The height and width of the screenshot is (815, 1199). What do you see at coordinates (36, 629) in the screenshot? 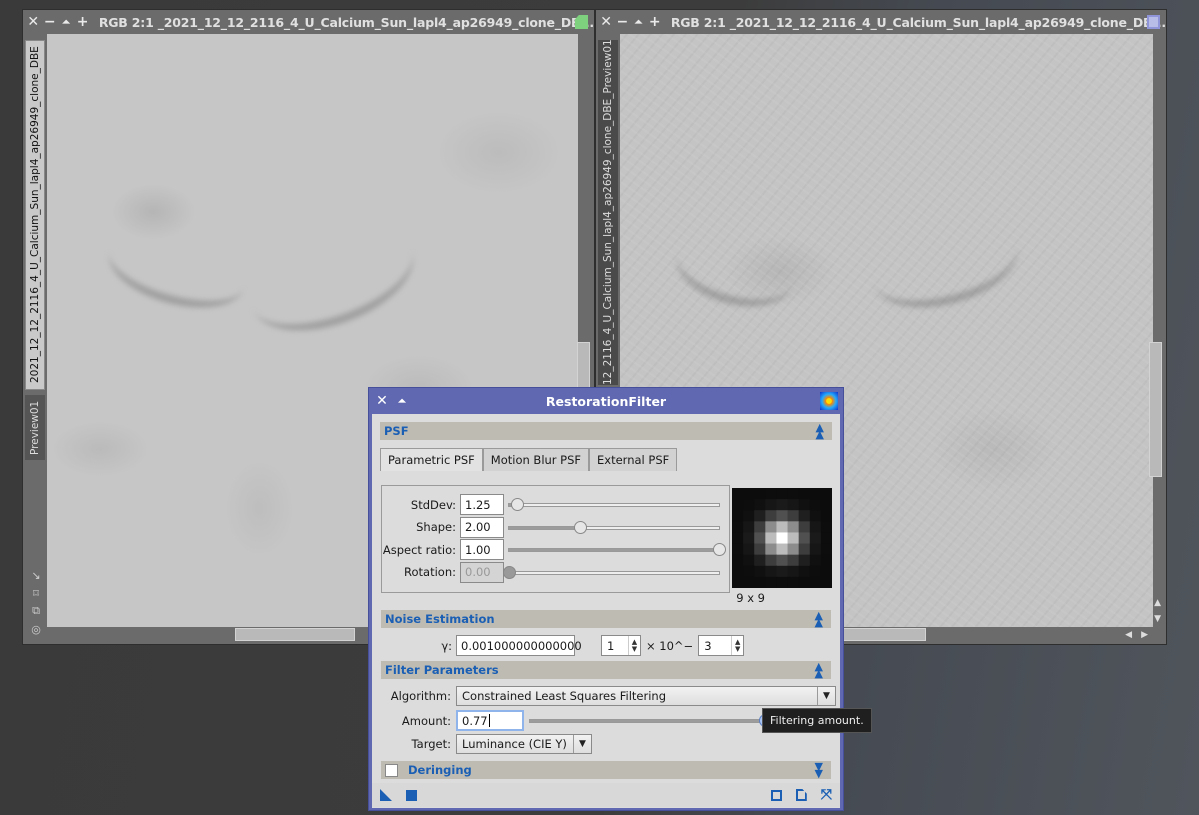
I see `mask-icon: ◎` at bounding box center [36, 629].